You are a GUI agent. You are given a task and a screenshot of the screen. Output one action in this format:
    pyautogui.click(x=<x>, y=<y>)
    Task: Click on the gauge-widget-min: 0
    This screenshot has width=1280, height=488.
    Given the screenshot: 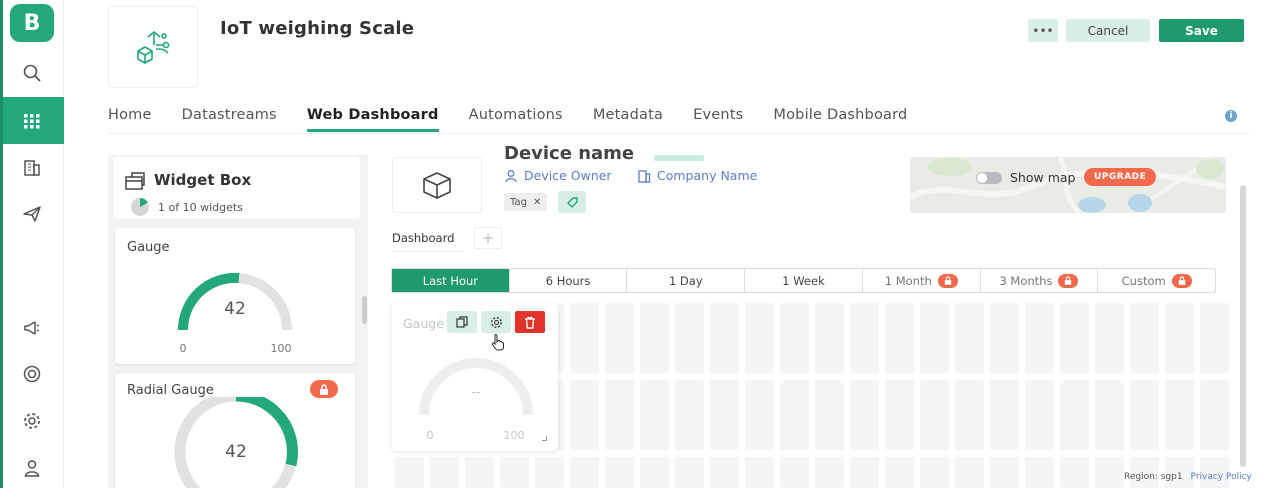 What is the action you would take?
    pyautogui.click(x=430, y=435)
    